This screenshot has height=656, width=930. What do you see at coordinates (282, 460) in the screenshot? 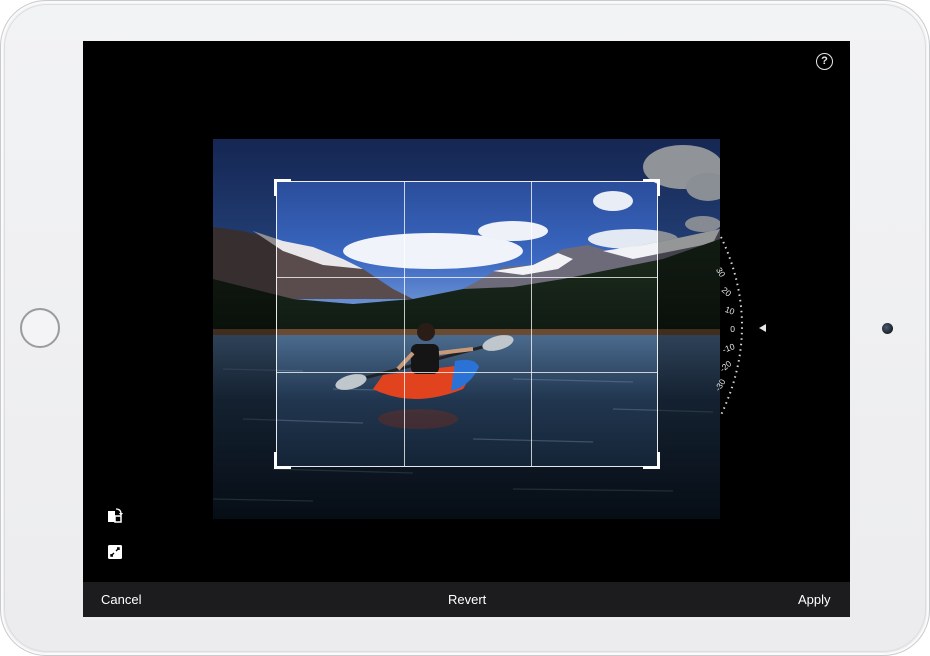
I see `crop-handle-bottom-left` at bounding box center [282, 460].